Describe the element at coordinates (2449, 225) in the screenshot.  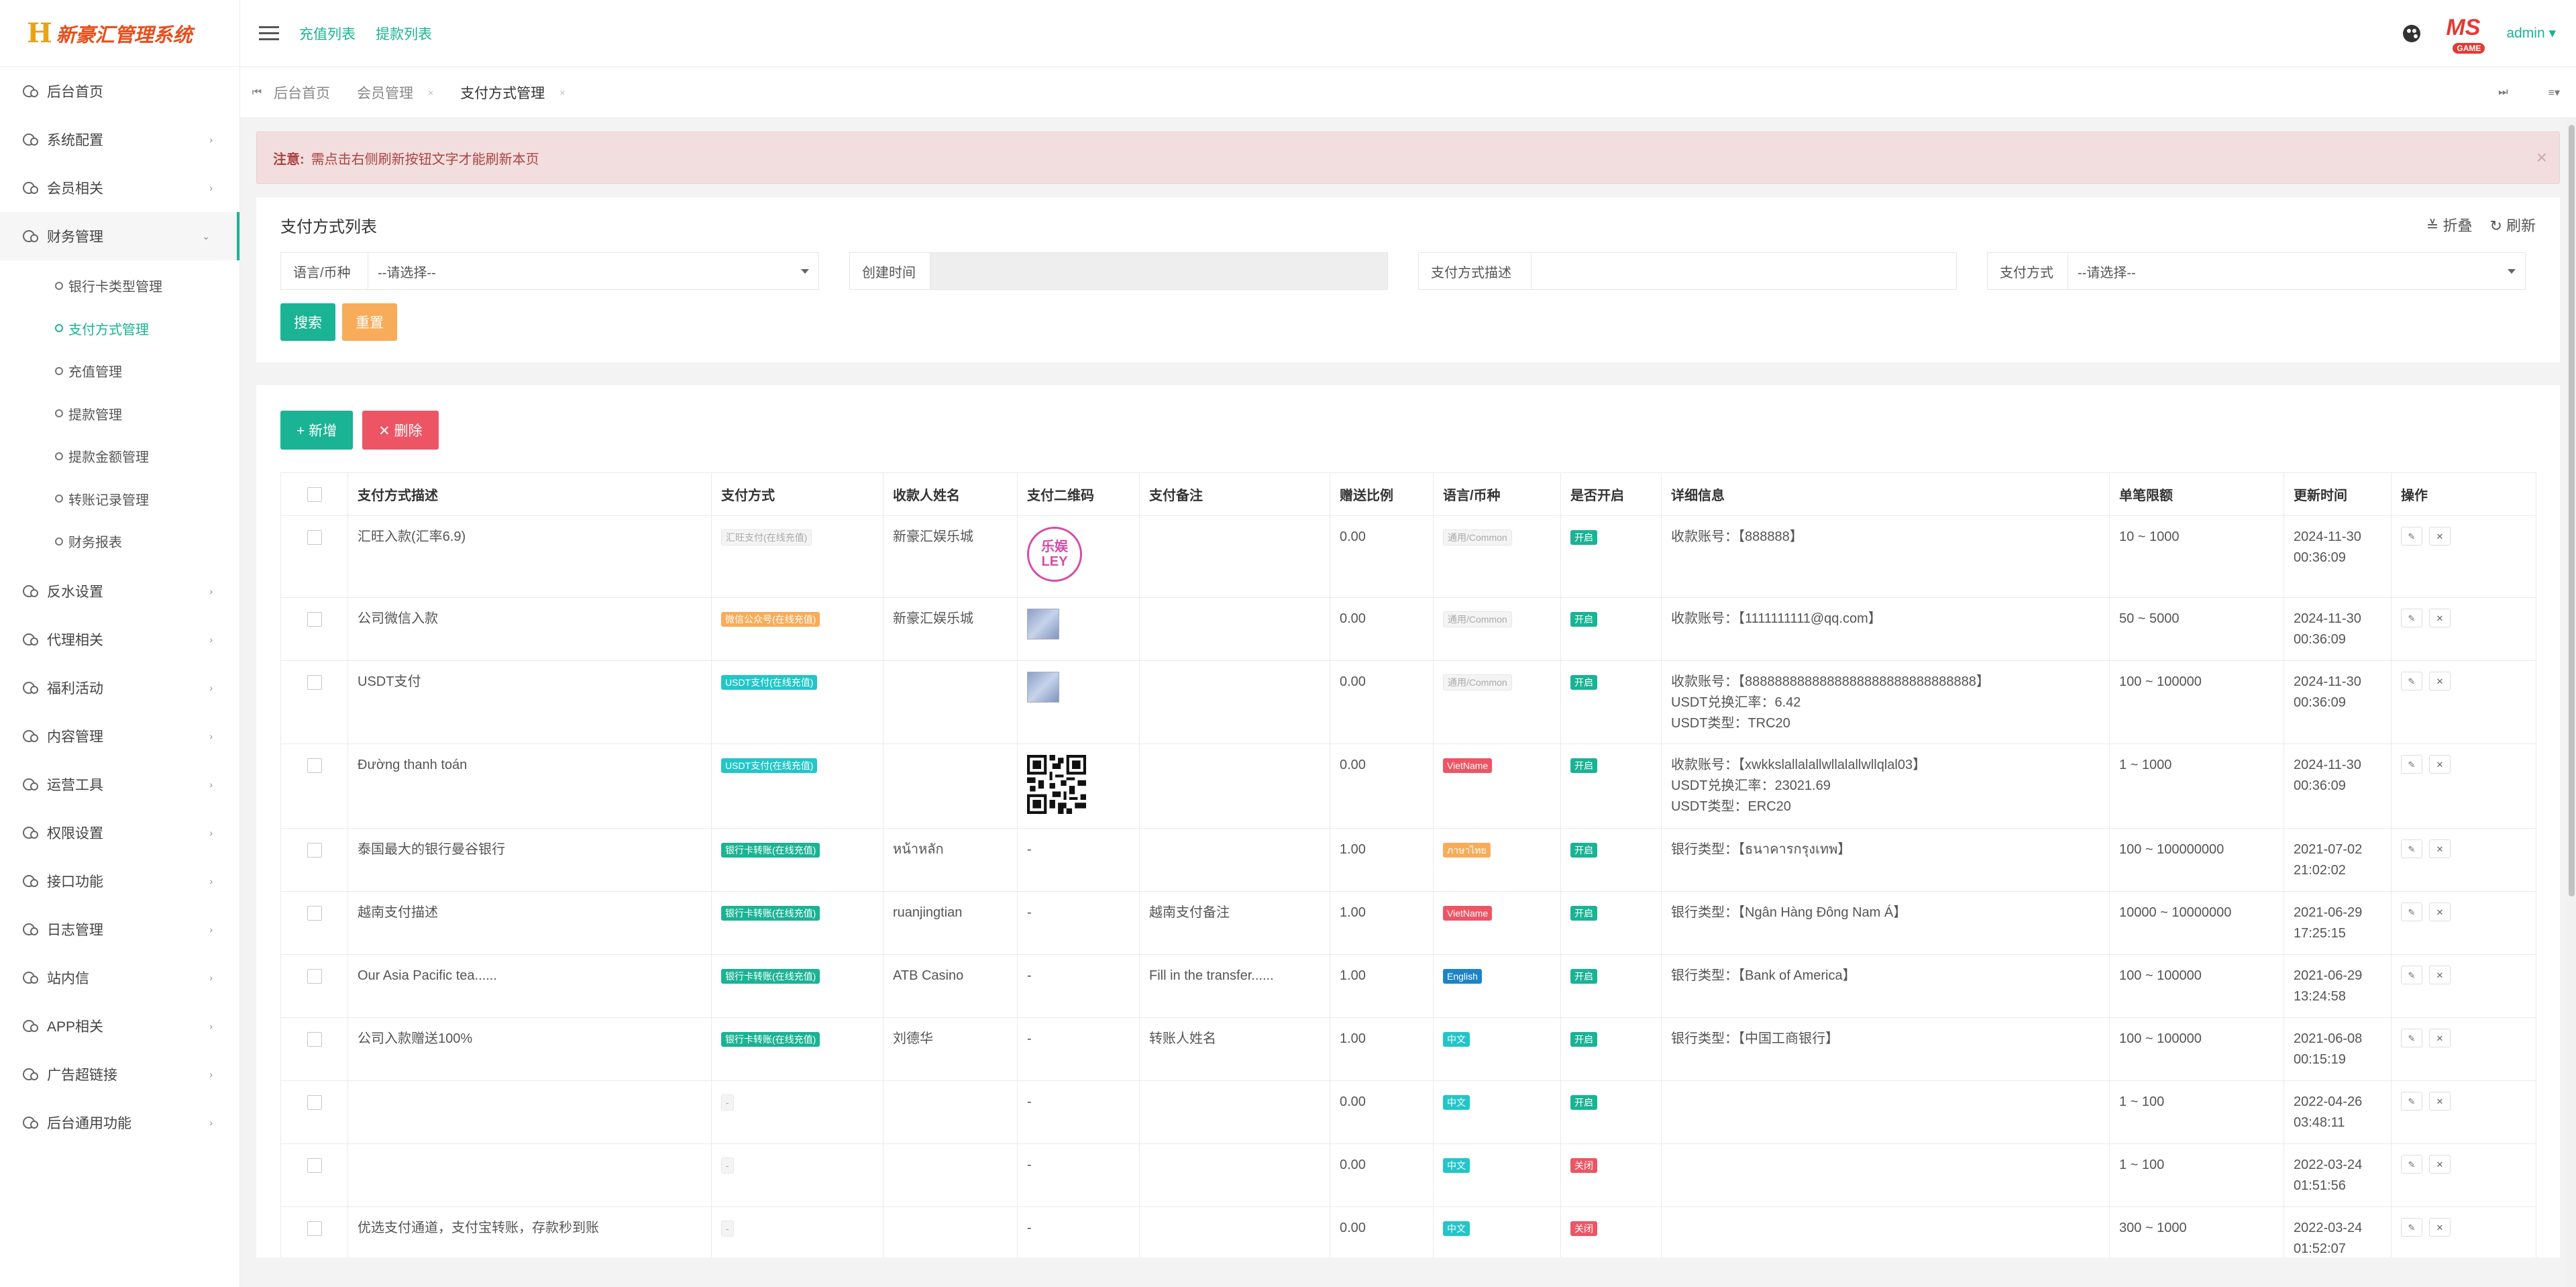
I see `collapse-button: ≚ 折叠` at that location.